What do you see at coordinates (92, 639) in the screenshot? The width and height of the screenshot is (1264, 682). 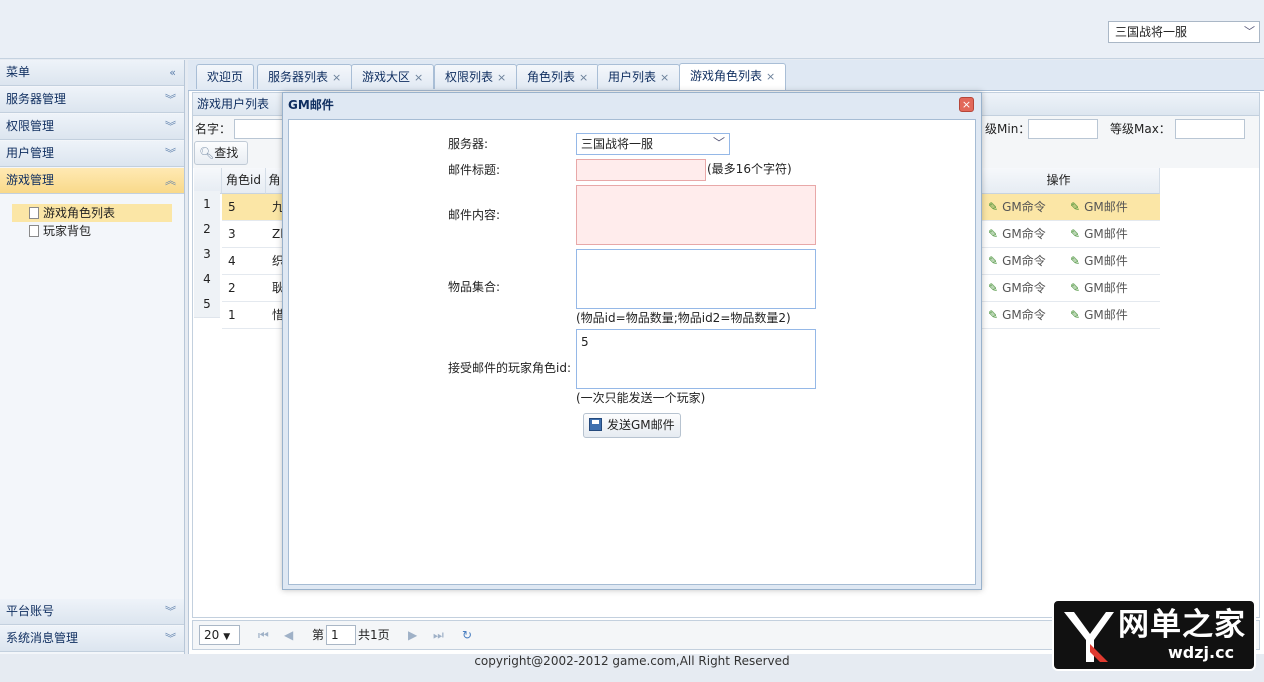 I see `sidebar-section-sysmsg: 系统消息管理 ︾` at bounding box center [92, 639].